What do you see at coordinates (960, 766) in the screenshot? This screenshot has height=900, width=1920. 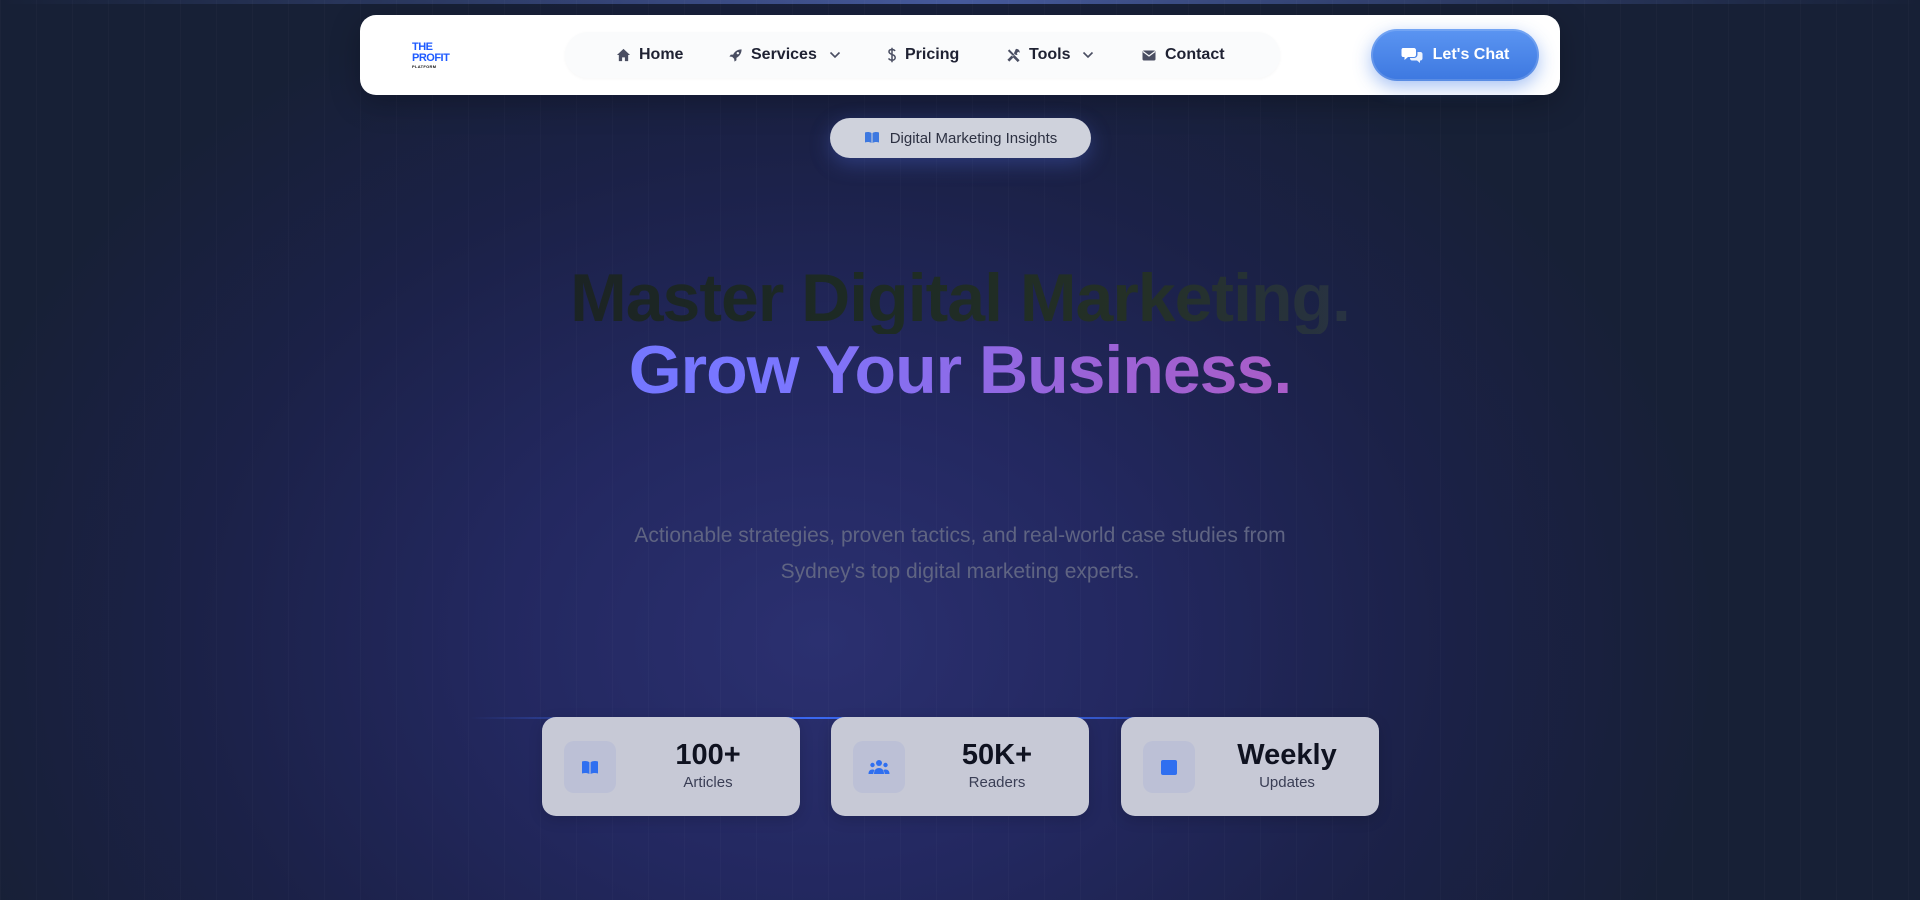 I see `stat-card-readers: 50K+ Readers` at bounding box center [960, 766].